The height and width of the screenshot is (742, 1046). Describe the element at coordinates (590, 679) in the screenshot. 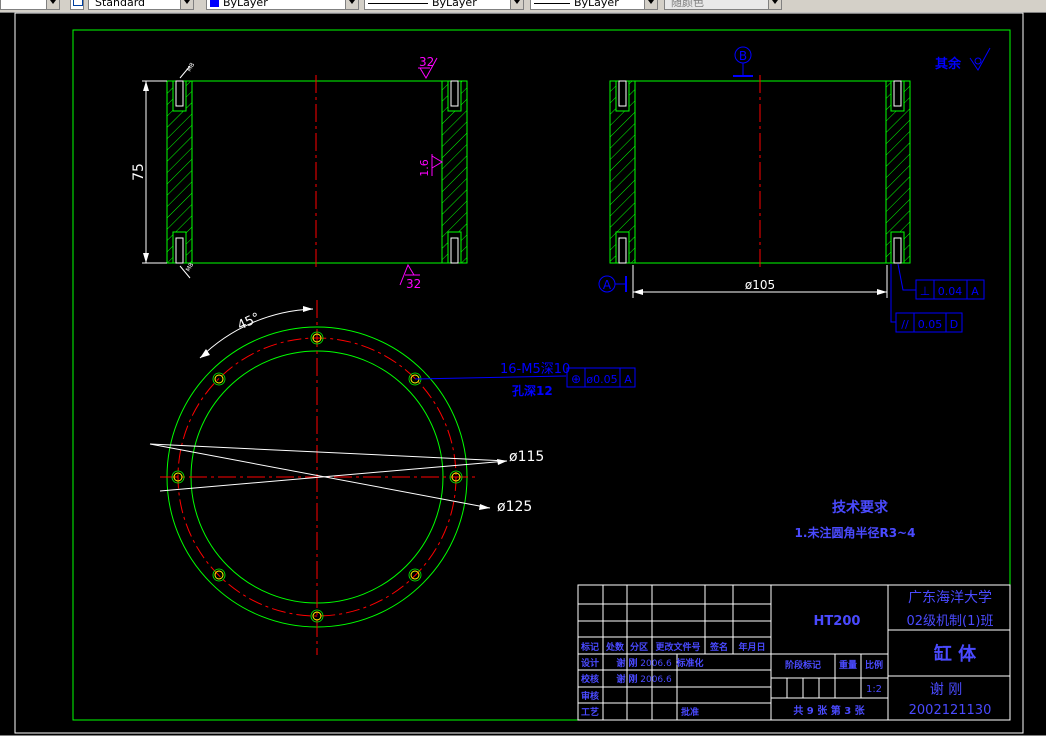

I see `tb-r-check: 校核` at that location.